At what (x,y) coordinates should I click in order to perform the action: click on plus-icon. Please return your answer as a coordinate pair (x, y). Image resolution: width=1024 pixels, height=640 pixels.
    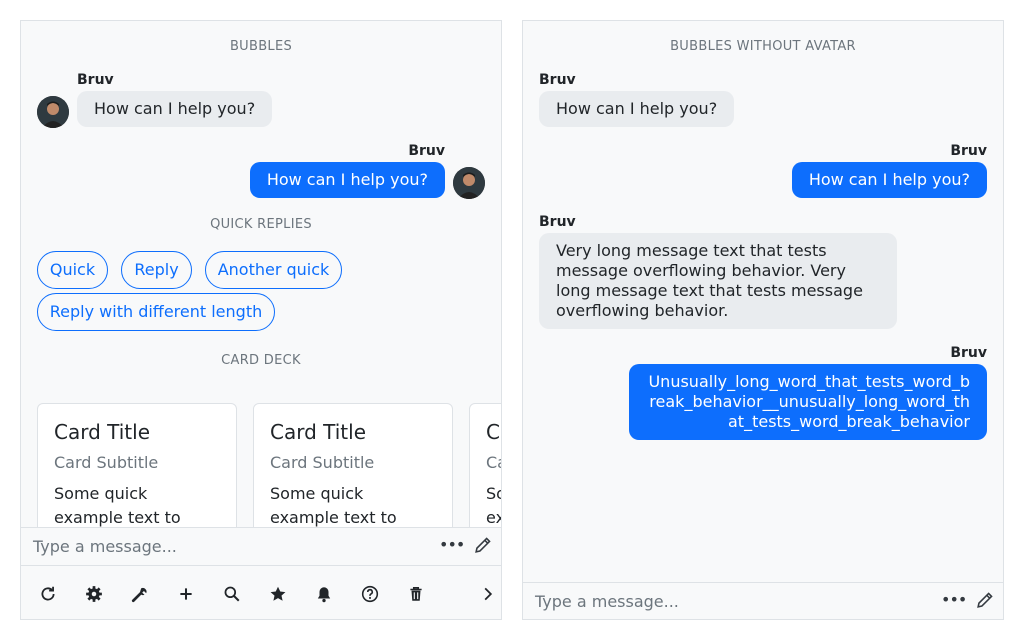
    Looking at the image, I should click on (186, 594).